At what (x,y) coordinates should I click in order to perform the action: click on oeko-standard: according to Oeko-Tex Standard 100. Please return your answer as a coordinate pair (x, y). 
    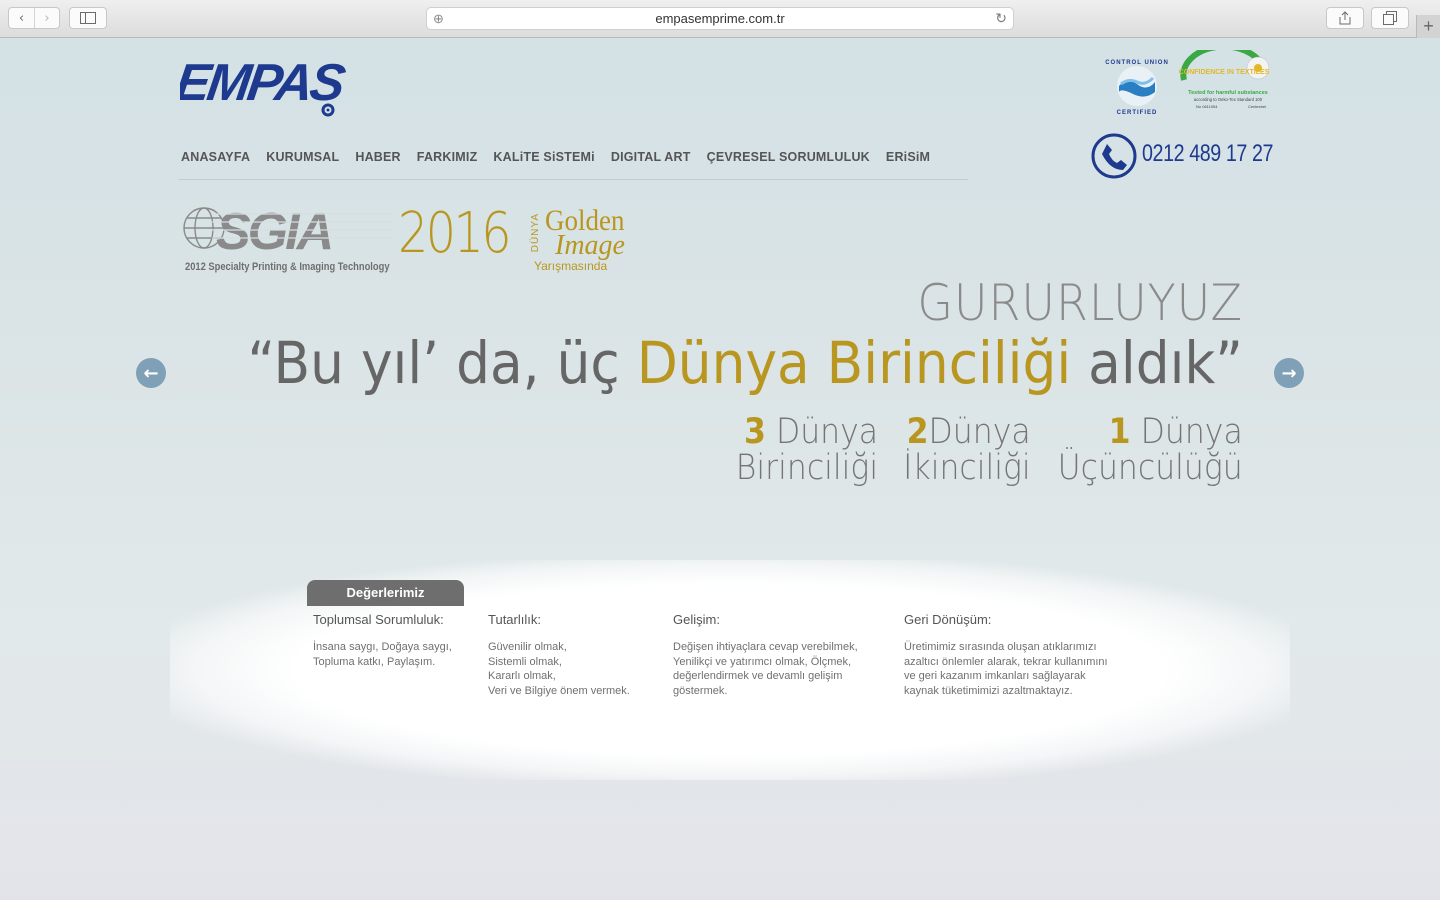
    Looking at the image, I should click on (1228, 99).